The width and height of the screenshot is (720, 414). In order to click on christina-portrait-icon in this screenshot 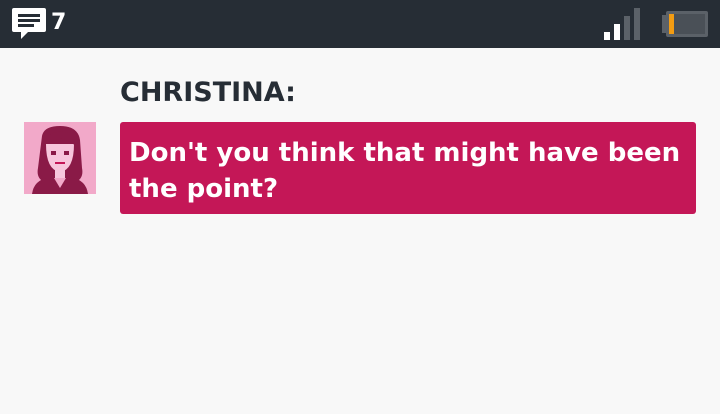, I will do `click(60, 158)`.